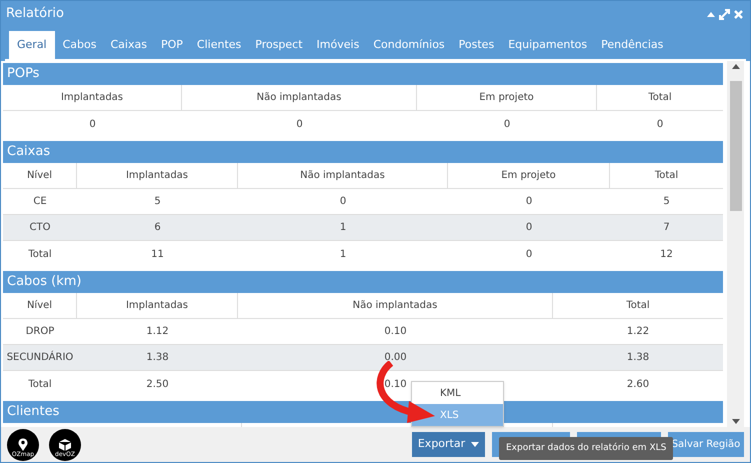  Describe the element at coordinates (40, 357) in the screenshot. I see `table-cell: SECUNDÁRIO` at that location.